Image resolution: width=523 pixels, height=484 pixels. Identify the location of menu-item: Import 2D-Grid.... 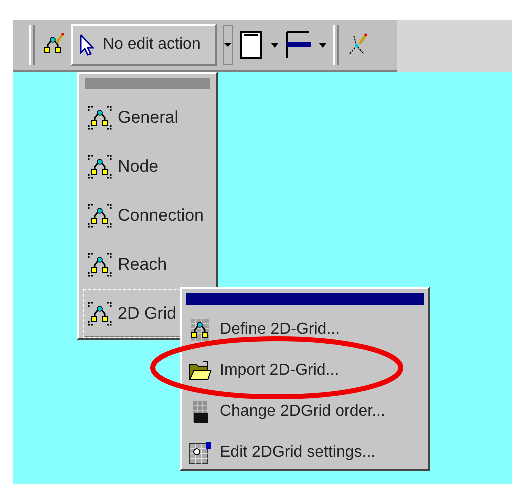
(305, 370).